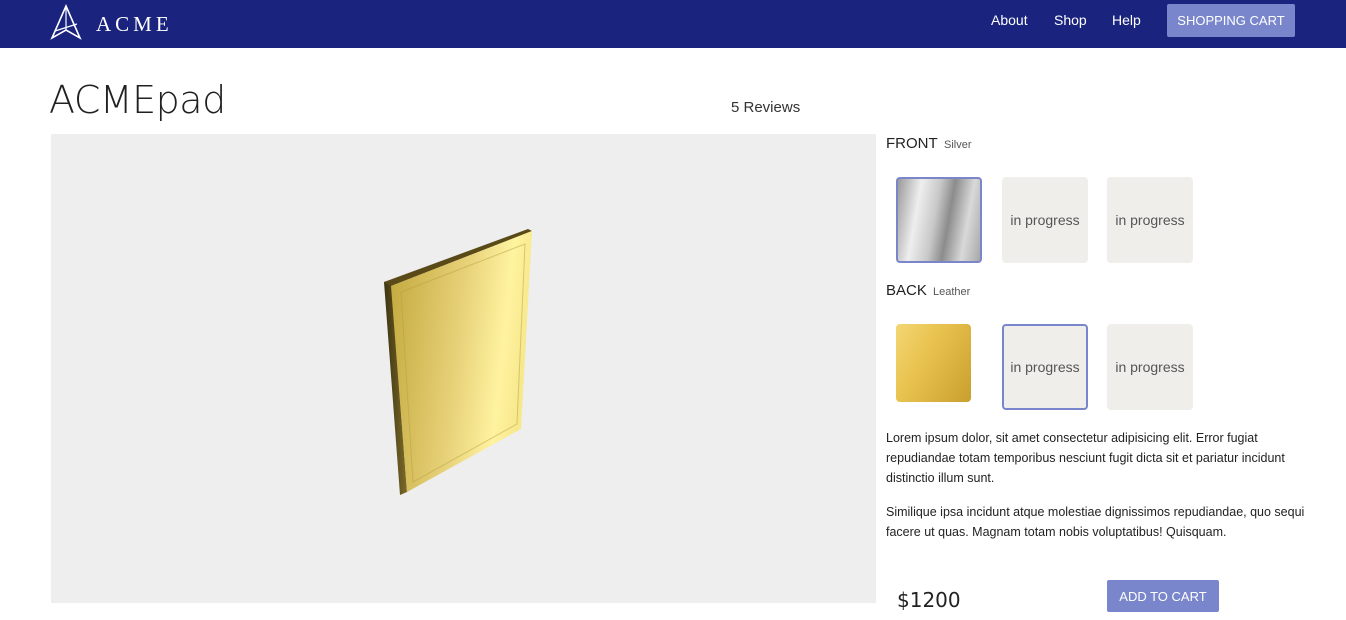 The height and width of the screenshot is (620, 1346). Describe the element at coordinates (1150, 220) in the screenshot. I see `front-swatch-3: in progress` at that location.